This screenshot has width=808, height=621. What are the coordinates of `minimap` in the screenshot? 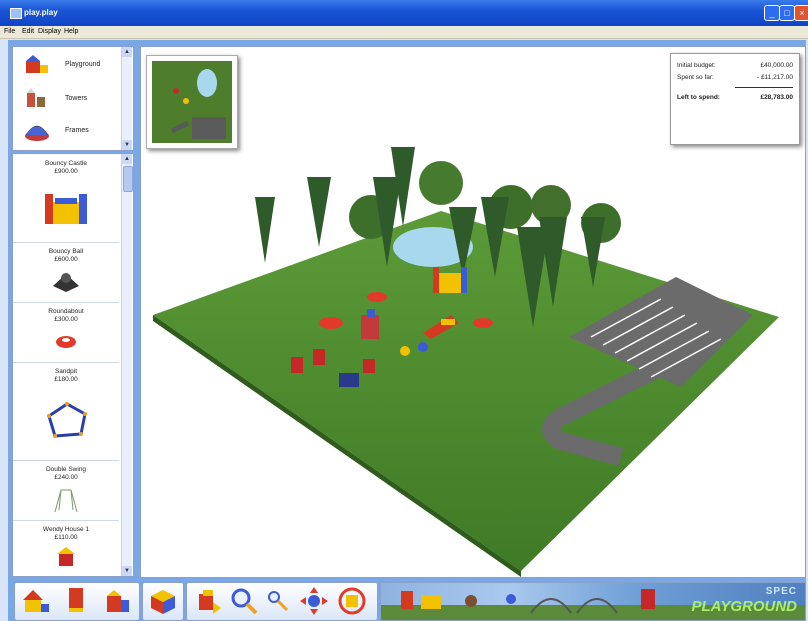 It's located at (192, 102).